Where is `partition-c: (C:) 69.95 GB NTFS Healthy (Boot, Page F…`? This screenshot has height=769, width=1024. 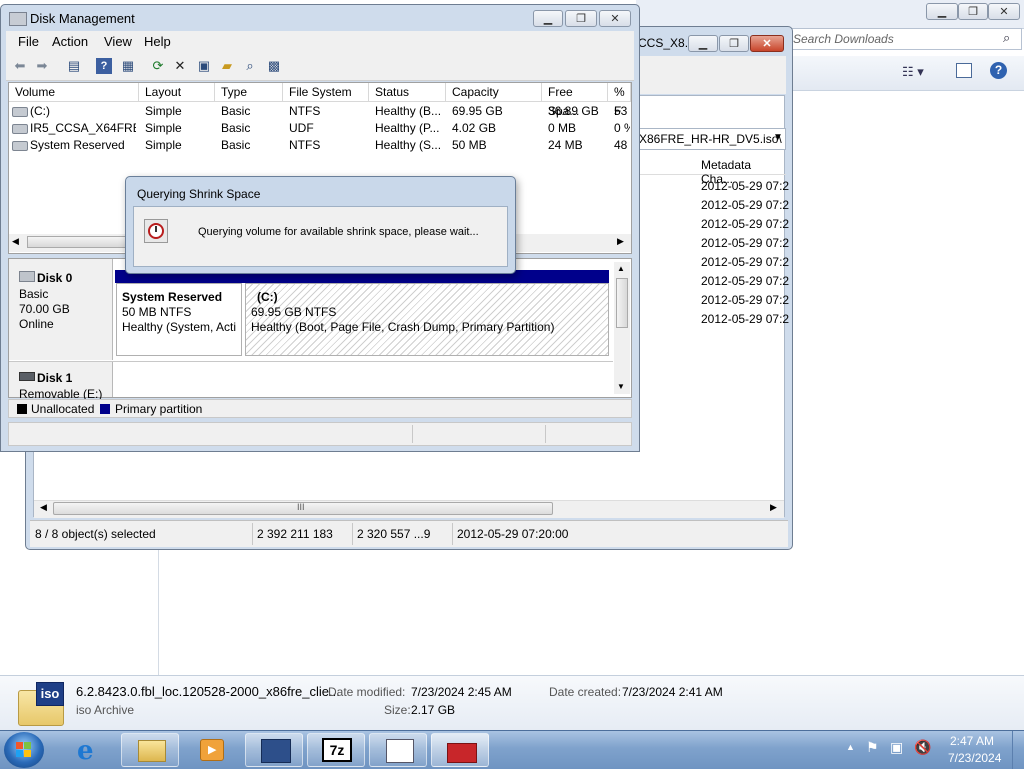 partition-c: (C:) 69.95 GB NTFS Healthy (Boot, Page F… is located at coordinates (427, 319).